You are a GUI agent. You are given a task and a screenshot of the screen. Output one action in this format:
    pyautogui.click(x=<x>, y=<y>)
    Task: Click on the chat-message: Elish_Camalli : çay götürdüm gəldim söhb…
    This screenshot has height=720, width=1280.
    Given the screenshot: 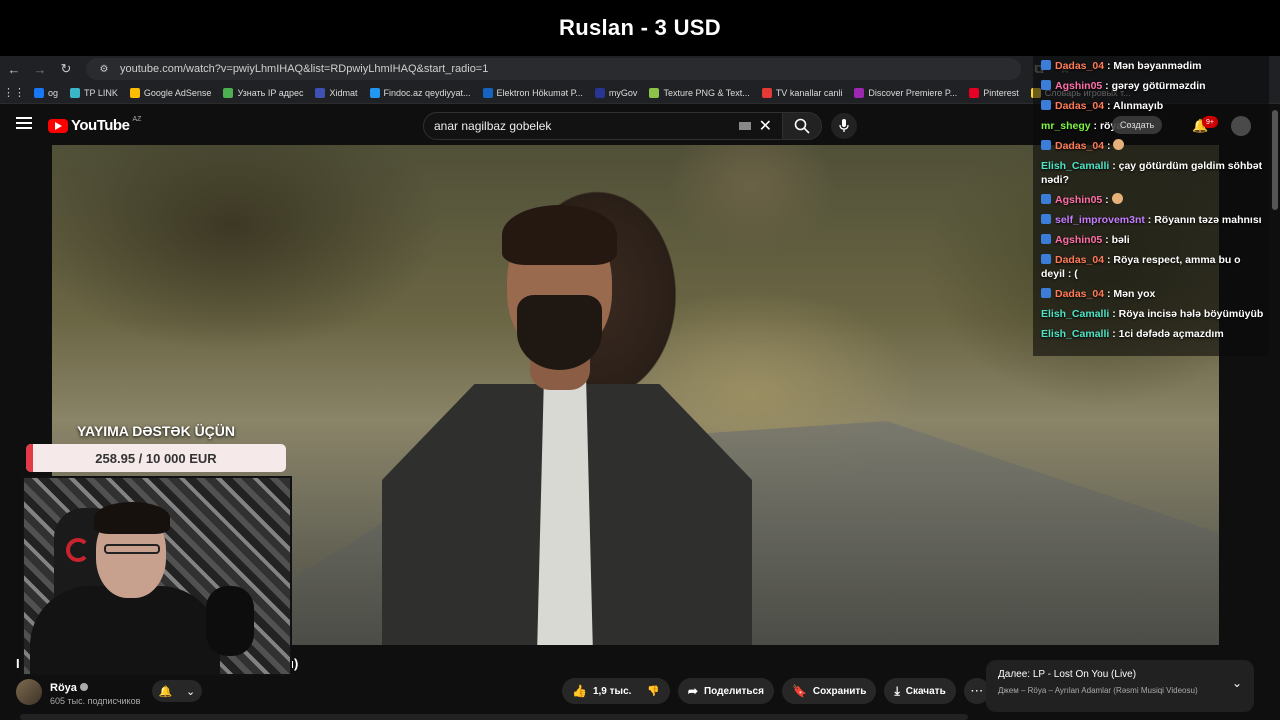 What is the action you would take?
    pyautogui.click(x=1152, y=173)
    